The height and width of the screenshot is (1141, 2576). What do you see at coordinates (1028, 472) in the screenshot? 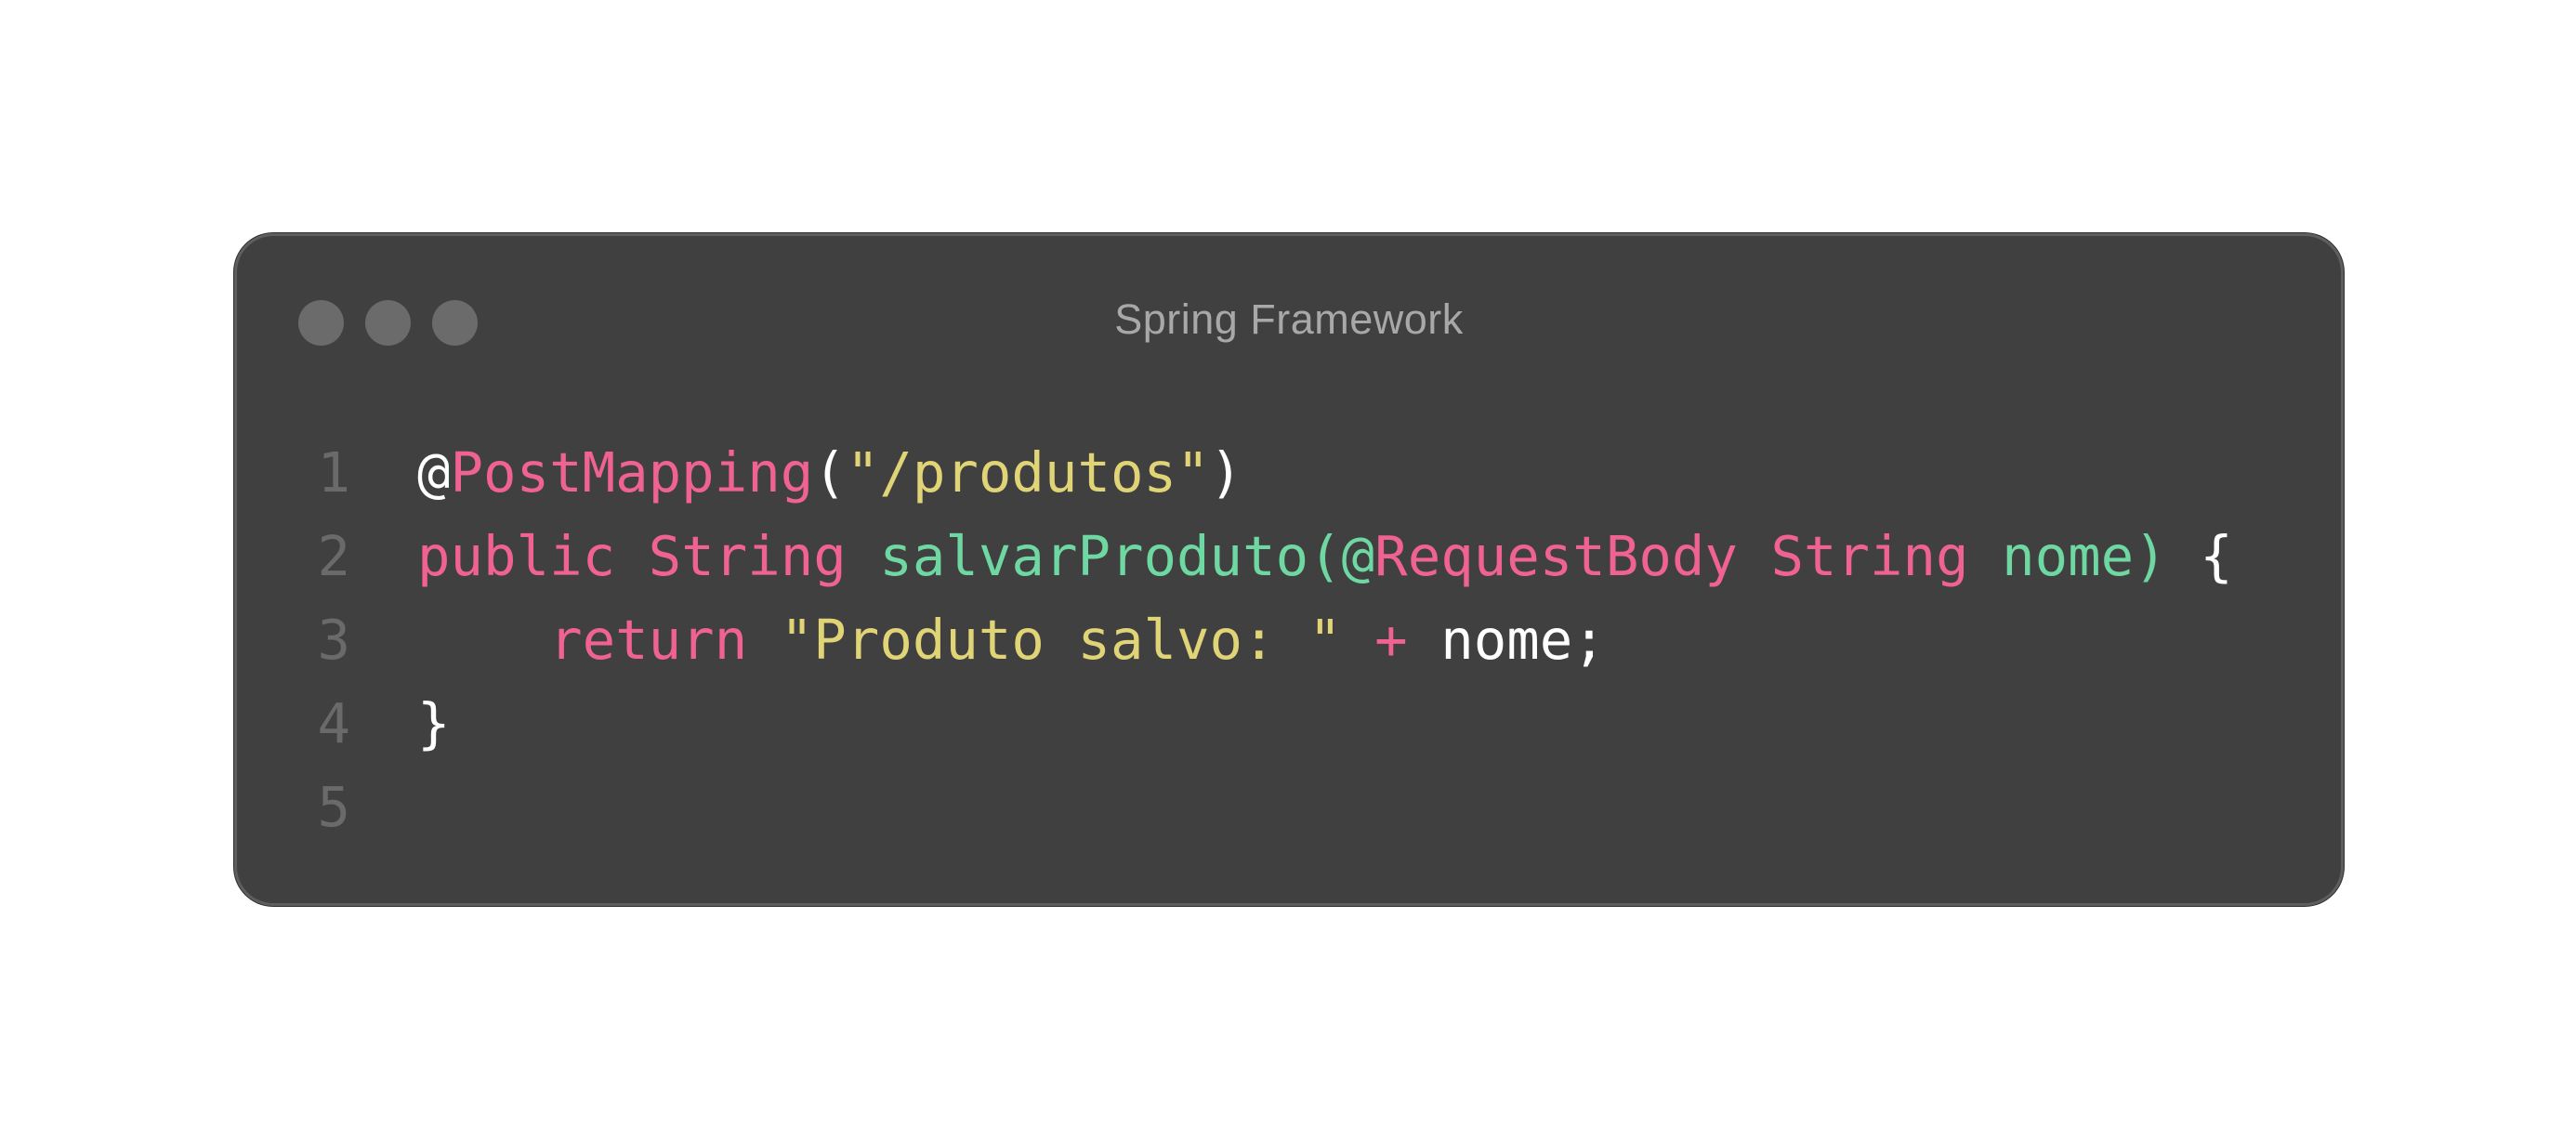
I see `code-token: "/produtos"` at bounding box center [1028, 472].